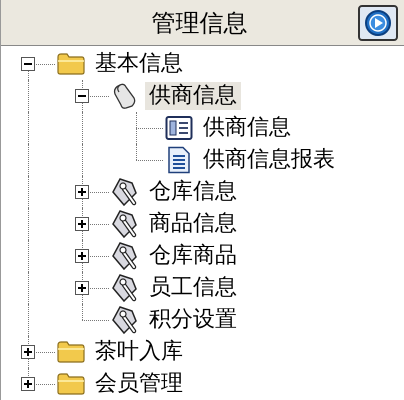 Image resolution: width=404 pixels, height=400 pixels. I want to click on document-icon, so click(179, 160).